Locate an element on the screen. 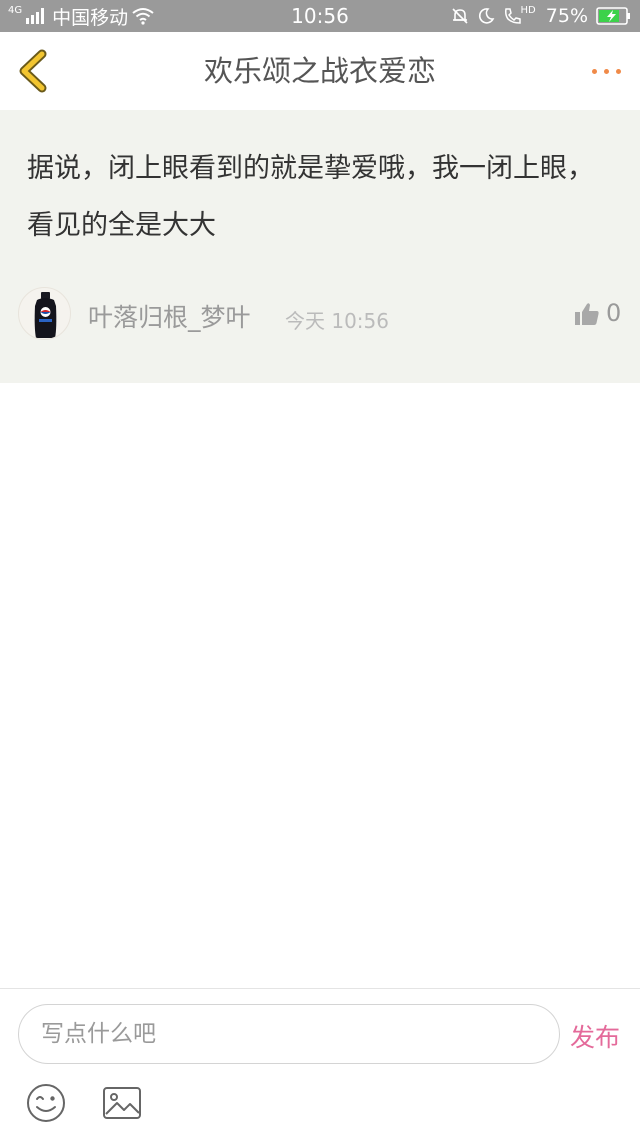 This screenshot has width=640, height=1138. back-button is located at coordinates (34, 71).